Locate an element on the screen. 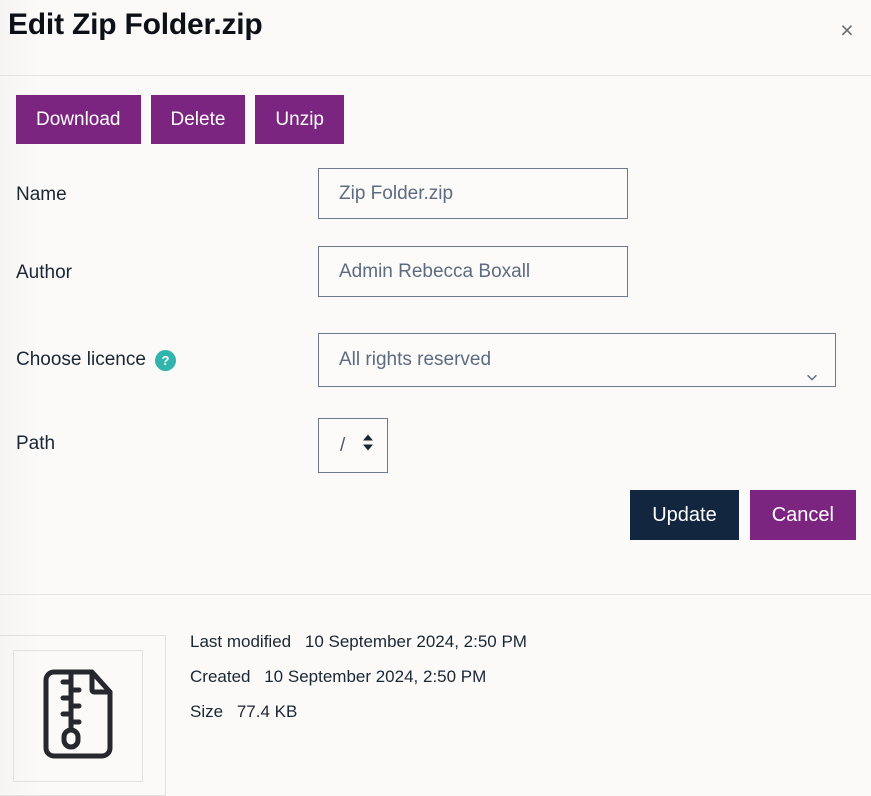  unzip-button: Unzip is located at coordinates (299, 119).